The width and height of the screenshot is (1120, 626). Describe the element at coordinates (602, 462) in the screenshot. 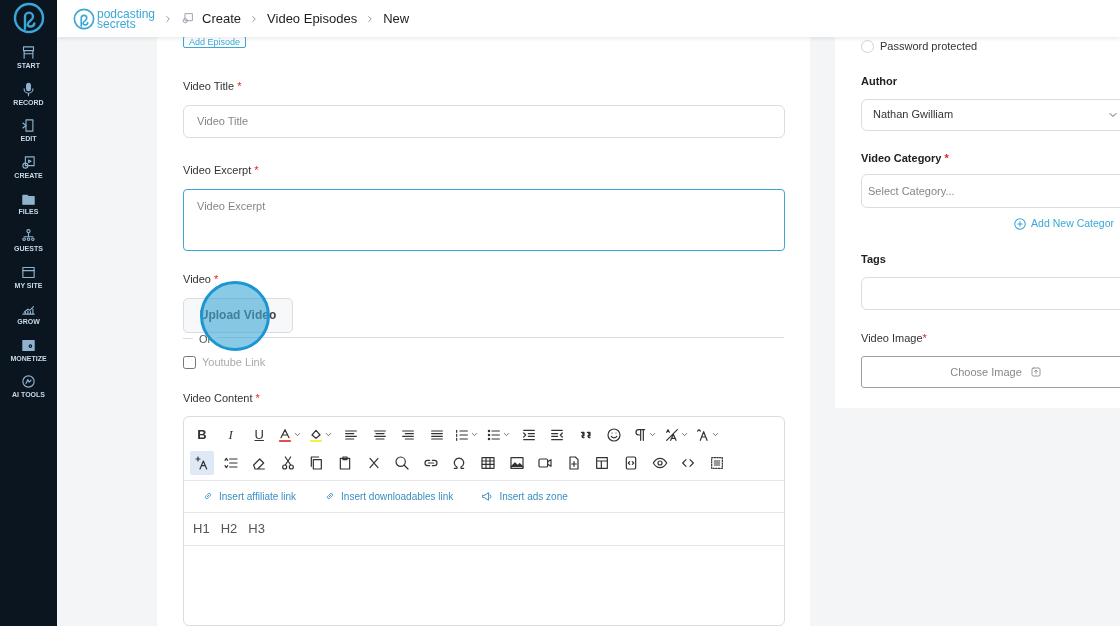

I see `layout-icon` at that location.